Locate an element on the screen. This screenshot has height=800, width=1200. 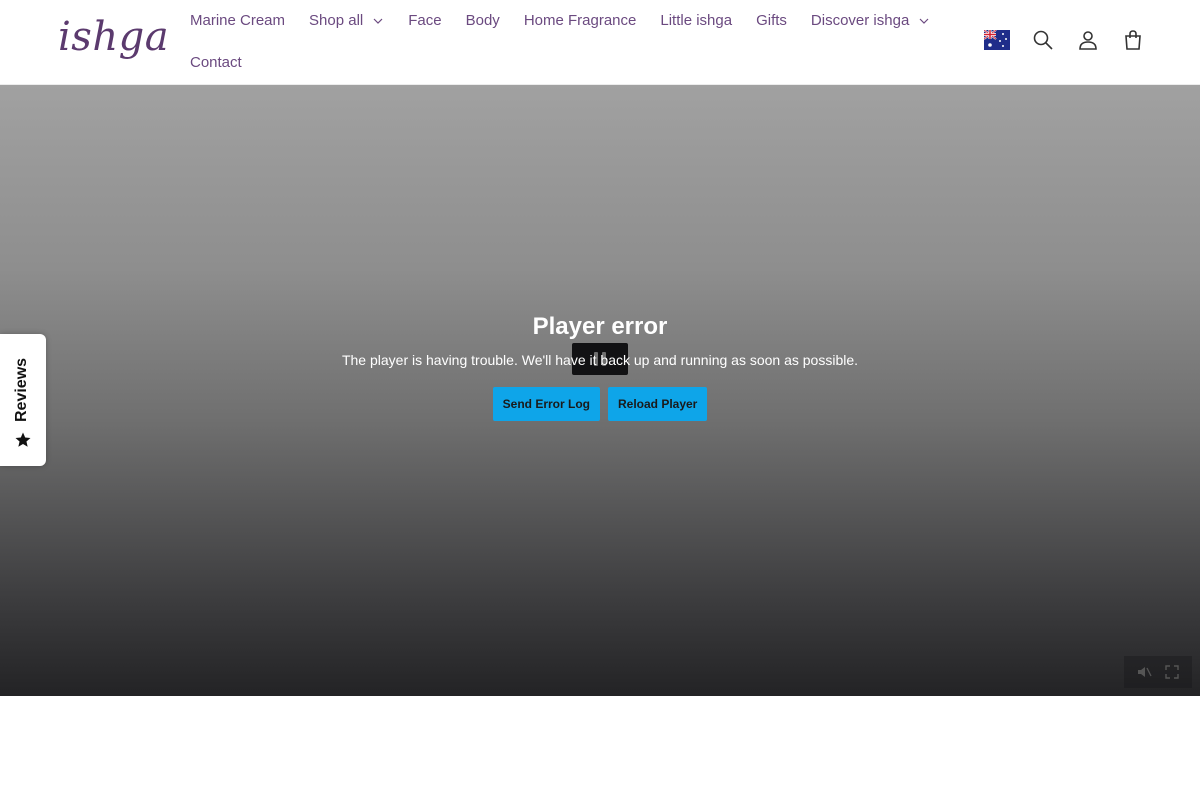
nav-item-label: Marine Cream is located at coordinates (238, 20).